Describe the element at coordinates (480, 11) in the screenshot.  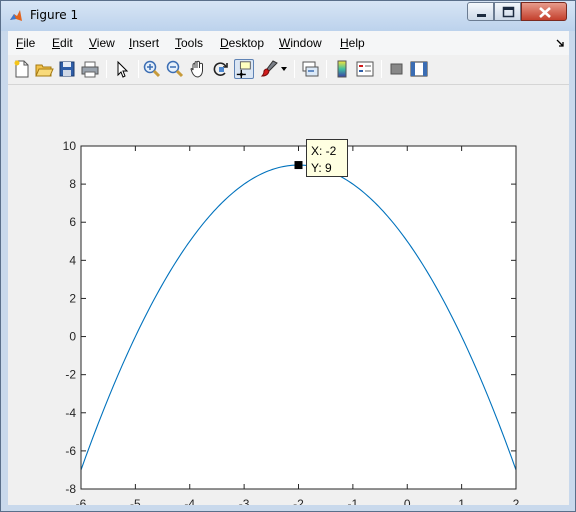
I see `minimize-button` at that location.